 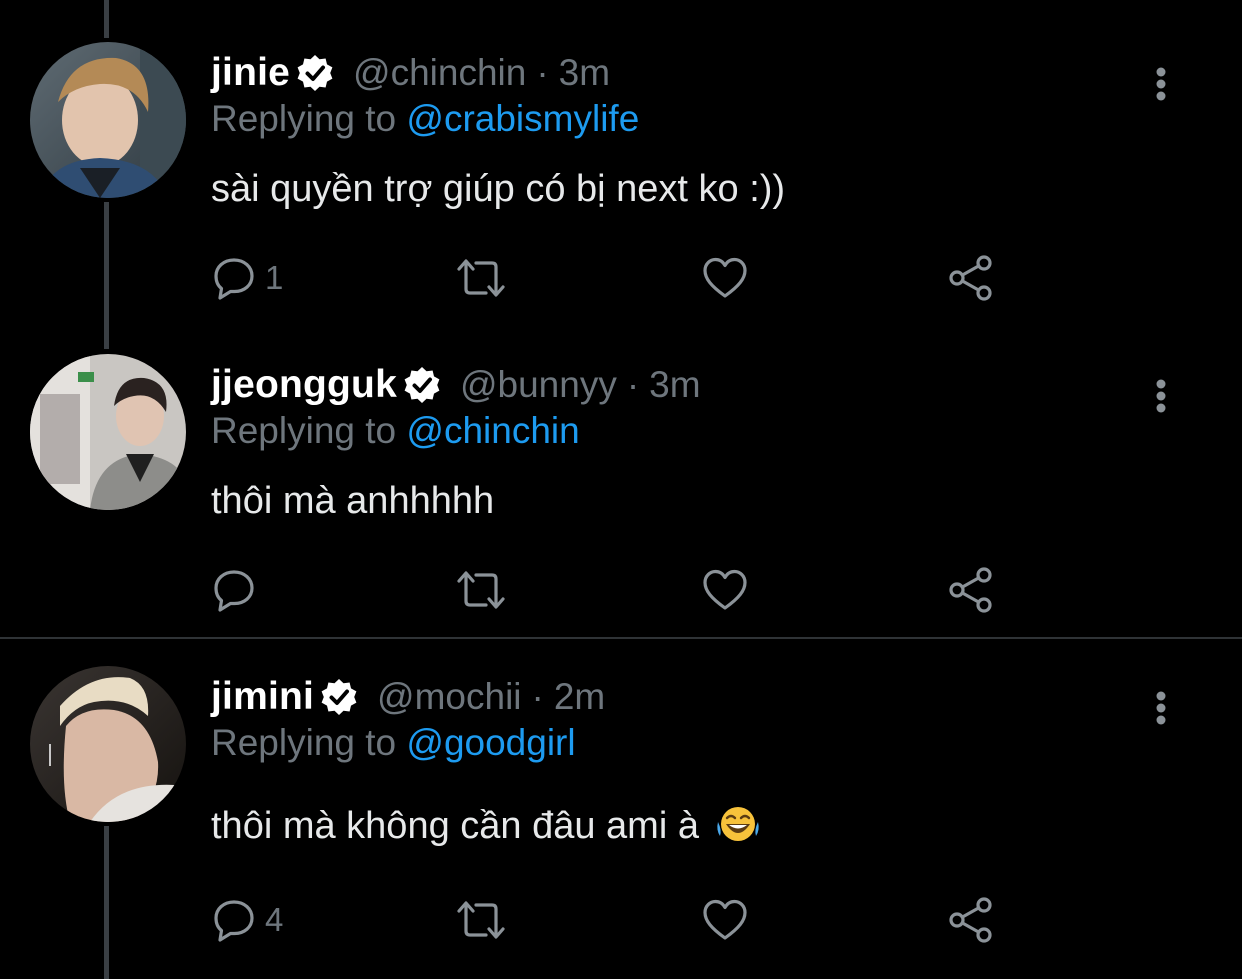 What do you see at coordinates (353, 501) in the screenshot?
I see `tweet-text: thôi mà anhhhhh` at bounding box center [353, 501].